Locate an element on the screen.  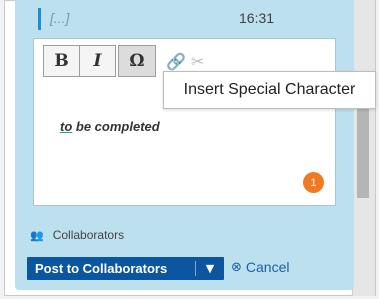
link-icon: 🔗 is located at coordinates (176, 61).